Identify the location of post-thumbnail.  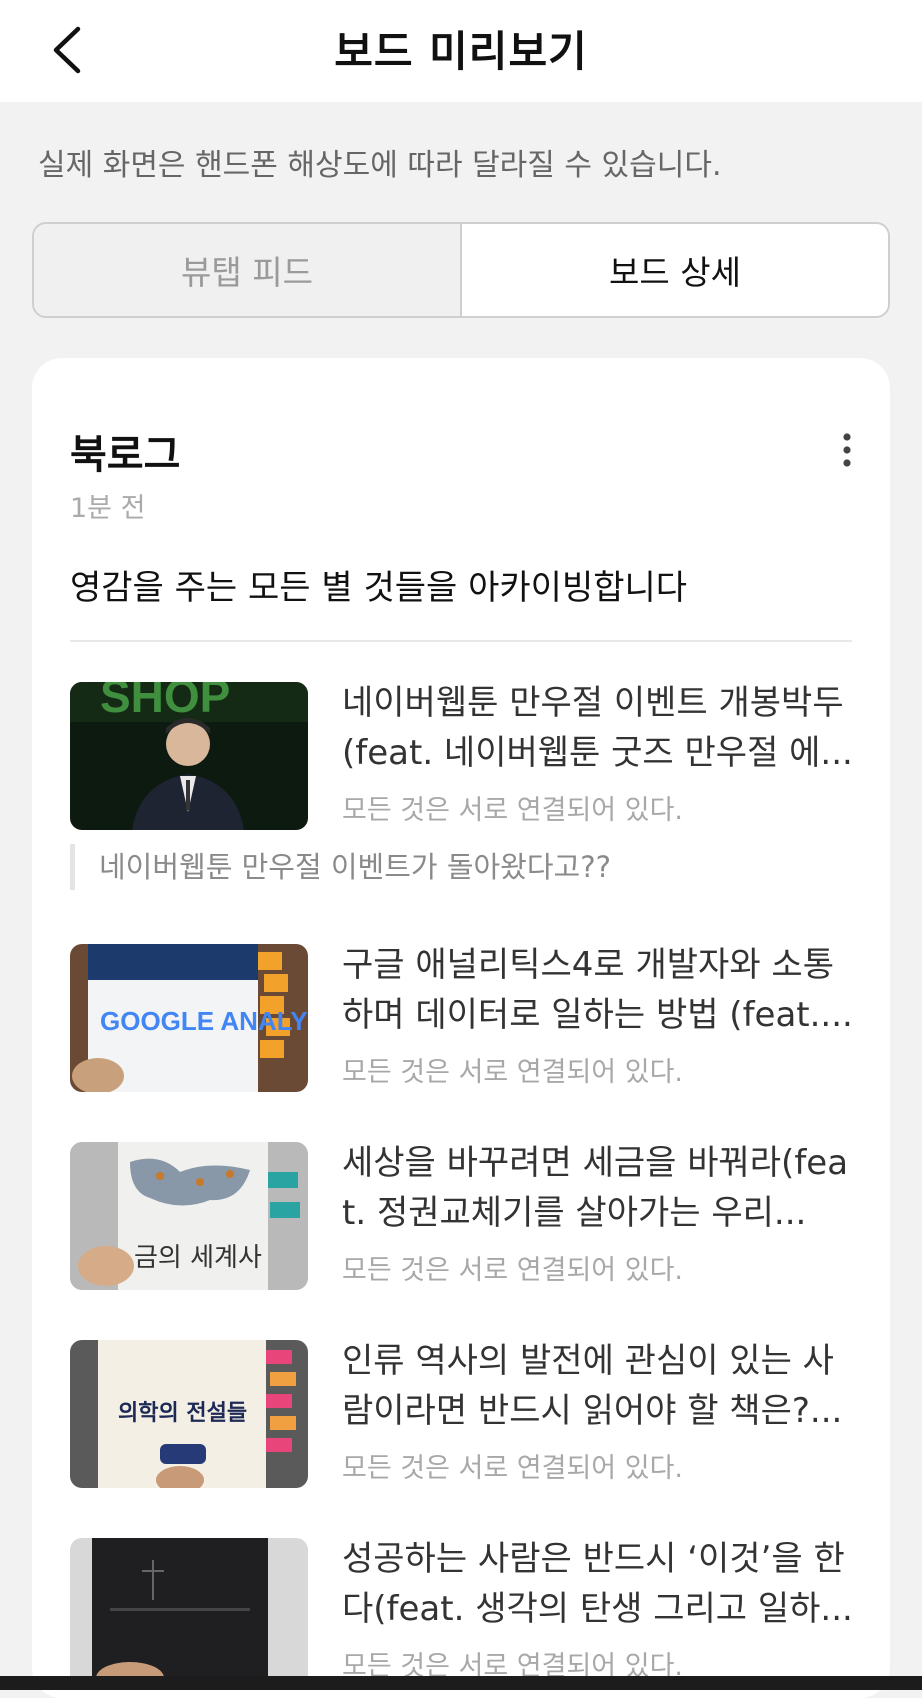
(189, 1612).